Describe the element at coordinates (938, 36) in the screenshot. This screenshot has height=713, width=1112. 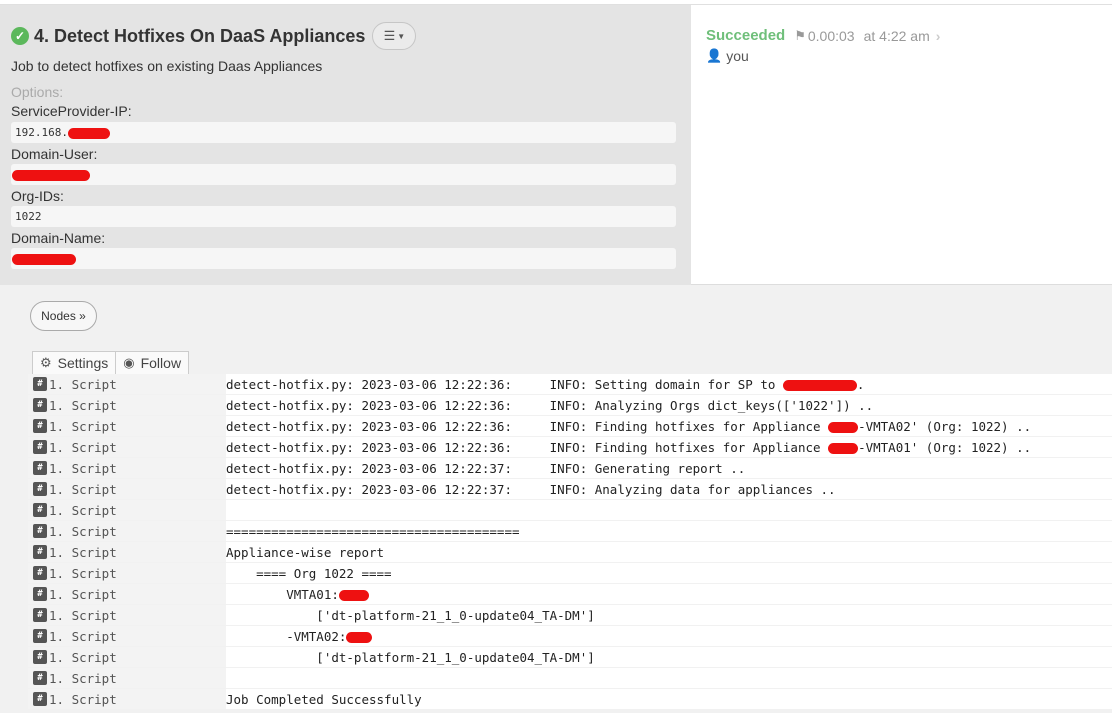
I see `chevron-right-icon: ›` at that location.